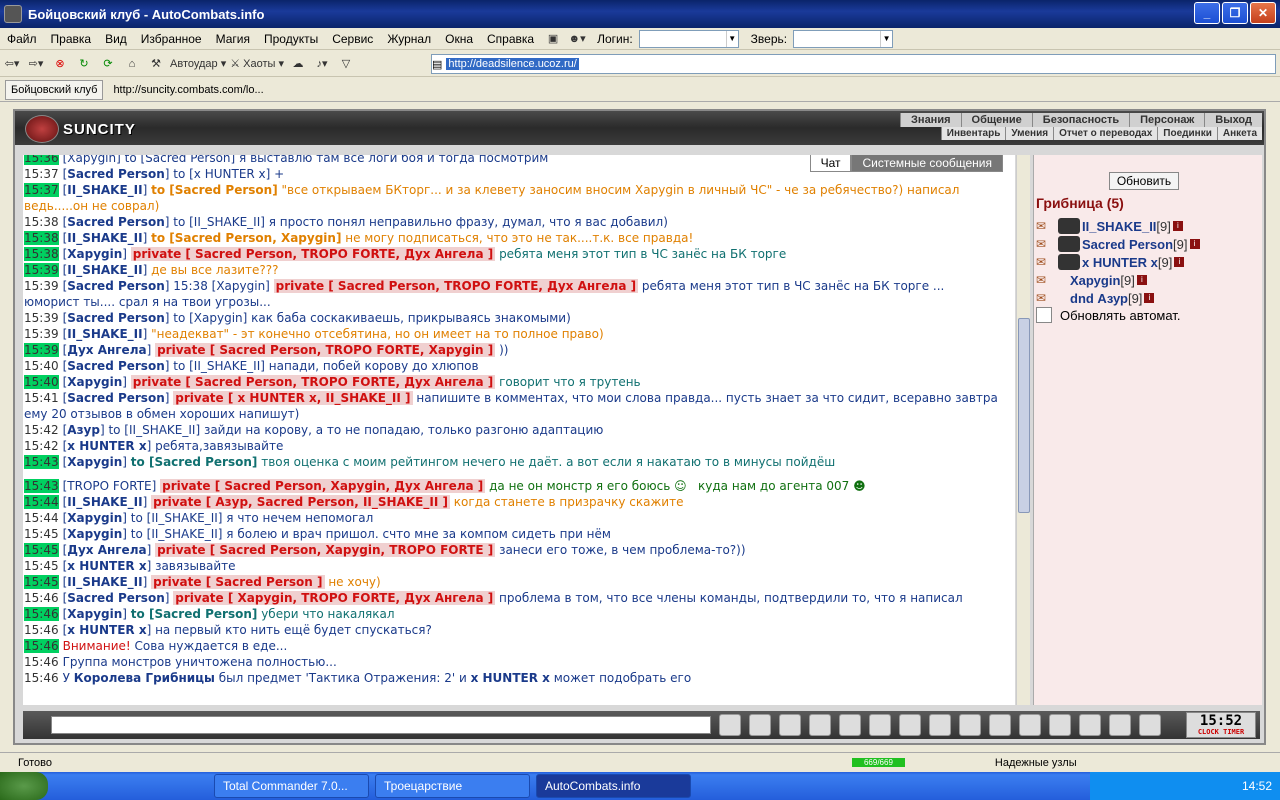 The width and height of the screenshot is (1280, 800). What do you see at coordinates (843, 38) in the screenshot?
I see `beast-select: ▼` at bounding box center [843, 38].